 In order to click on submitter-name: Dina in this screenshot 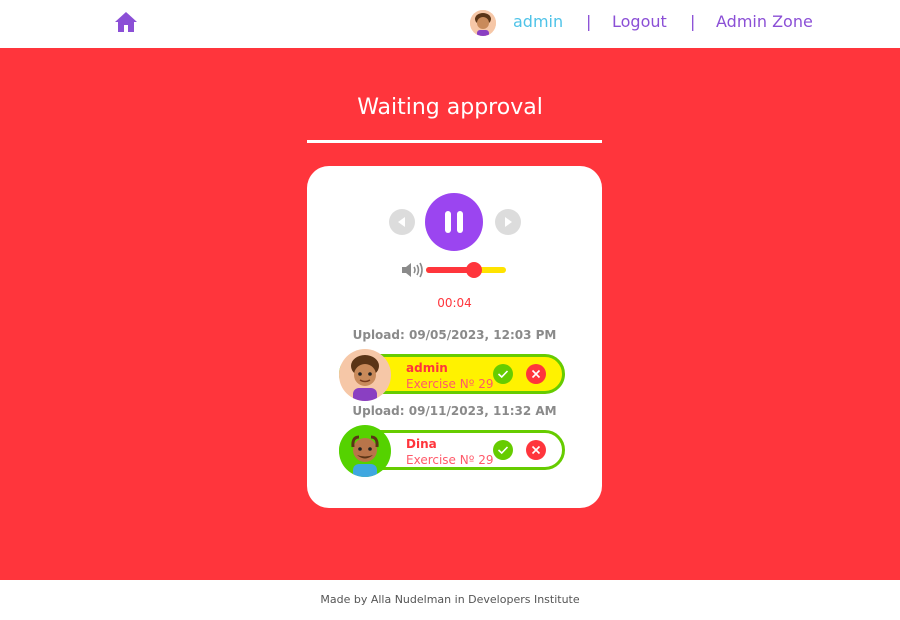, I will do `click(421, 444)`.